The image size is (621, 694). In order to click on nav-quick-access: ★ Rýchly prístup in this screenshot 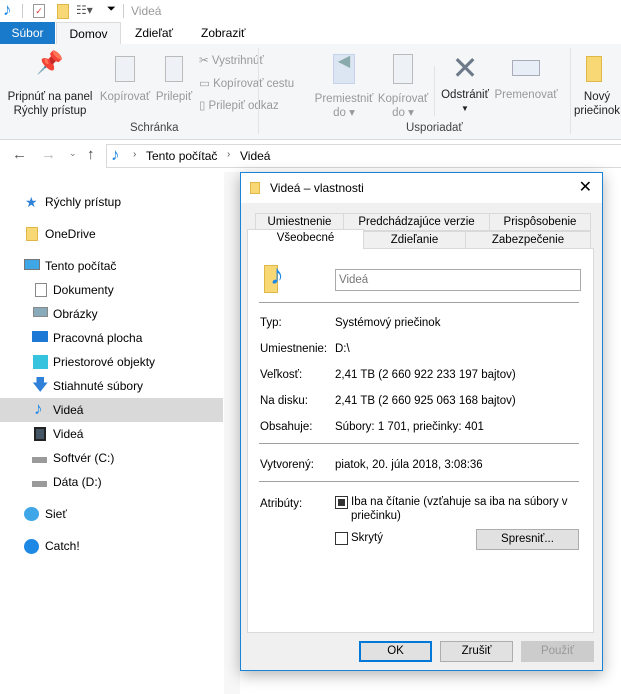, I will do `click(111, 202)`.